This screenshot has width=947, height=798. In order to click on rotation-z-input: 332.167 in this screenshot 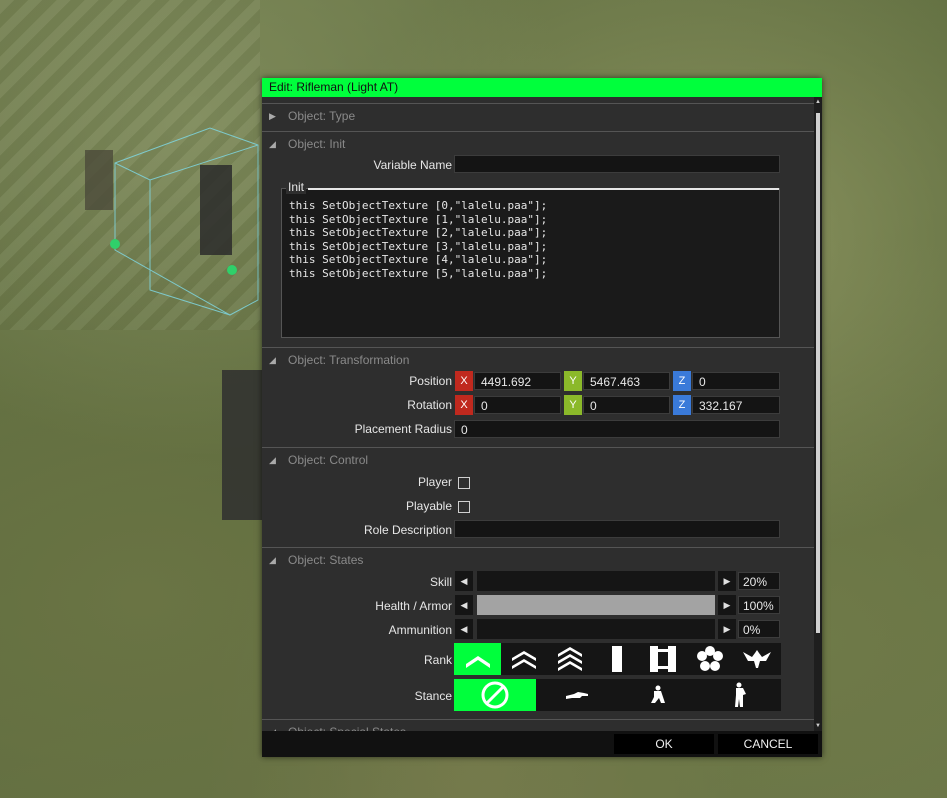, I will do `click(736, 405)`.